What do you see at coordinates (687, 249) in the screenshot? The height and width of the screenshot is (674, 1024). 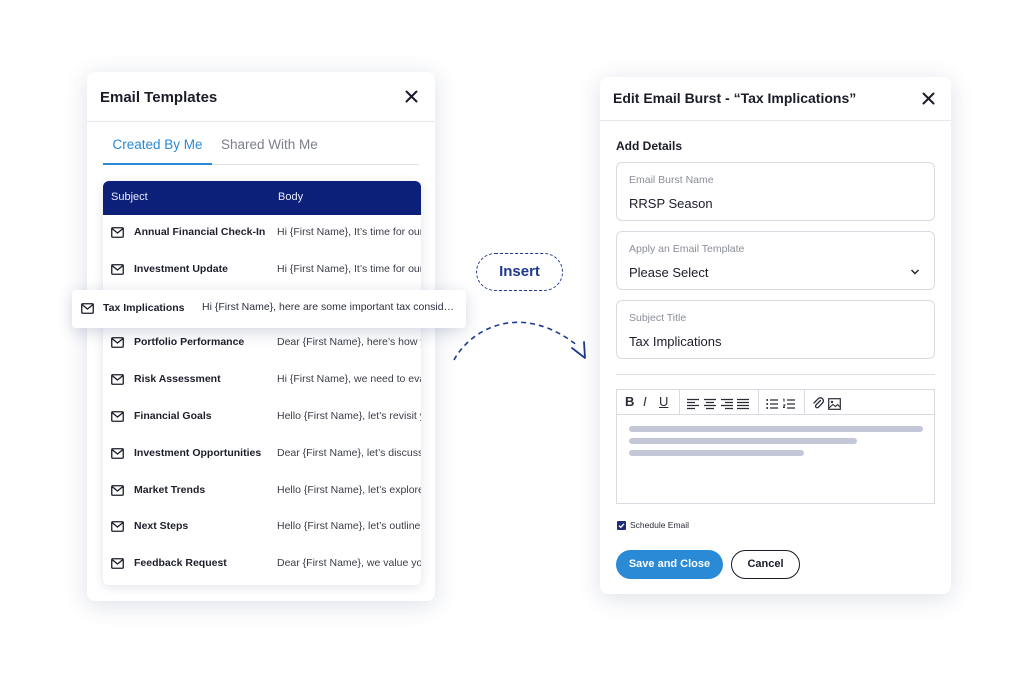 I see `field-label: Apply an Email Template` at bounding box center [687, 249].